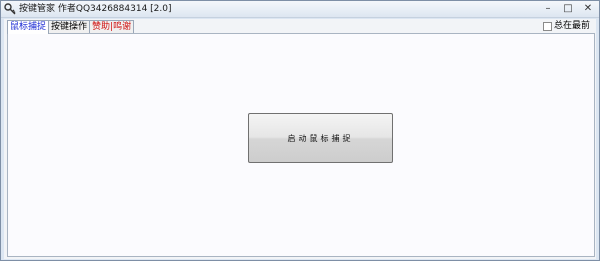  What do you see at coordinates (320, 138) in the screenshot?
I see `start-capture-button: 启动鼠标捕捉` at bounding box center [320, 138].